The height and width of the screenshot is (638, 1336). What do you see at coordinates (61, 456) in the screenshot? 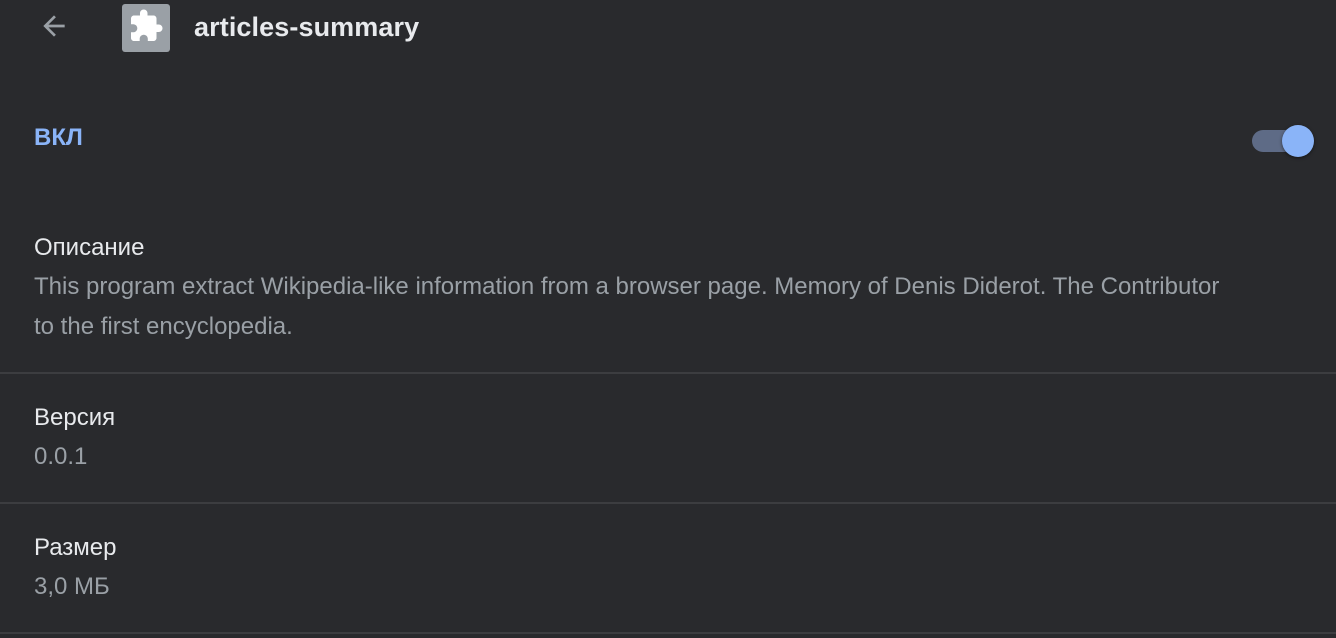
I see `version-value: 0.0.1` at bounding box center [61, 456].